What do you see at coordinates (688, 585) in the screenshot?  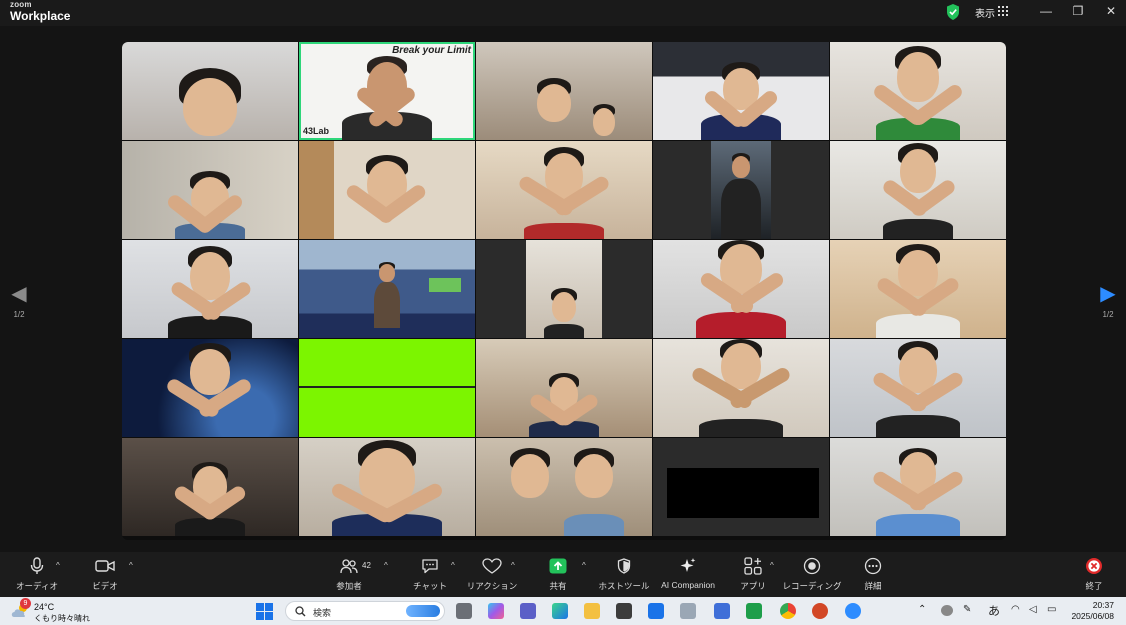 I see `ai-companion-label: AI Companion` at bounding box center [688, 585].